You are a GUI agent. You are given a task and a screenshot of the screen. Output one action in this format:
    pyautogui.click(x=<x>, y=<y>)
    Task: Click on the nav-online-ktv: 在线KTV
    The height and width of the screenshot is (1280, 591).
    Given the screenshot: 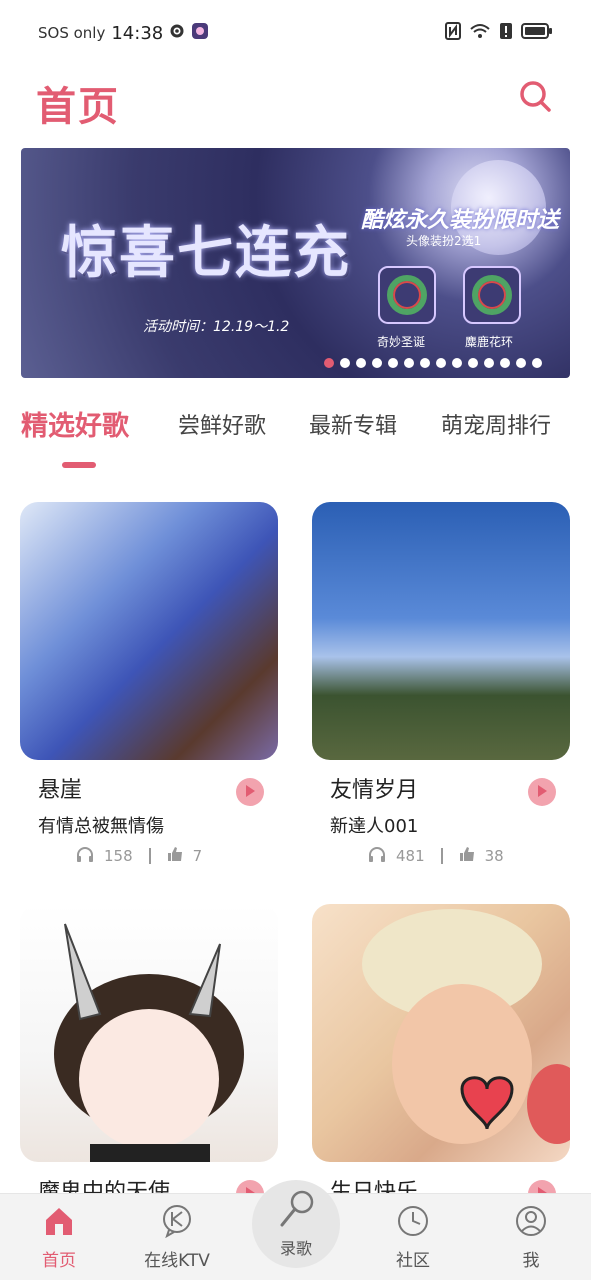 What is the action you would take?
    pyautogui.click(x=177, y=1237)
    